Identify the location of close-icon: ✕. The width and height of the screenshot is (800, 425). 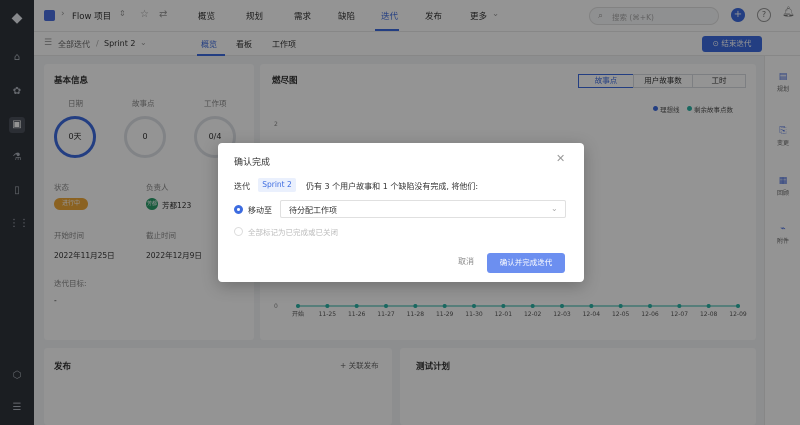
(560, 158).